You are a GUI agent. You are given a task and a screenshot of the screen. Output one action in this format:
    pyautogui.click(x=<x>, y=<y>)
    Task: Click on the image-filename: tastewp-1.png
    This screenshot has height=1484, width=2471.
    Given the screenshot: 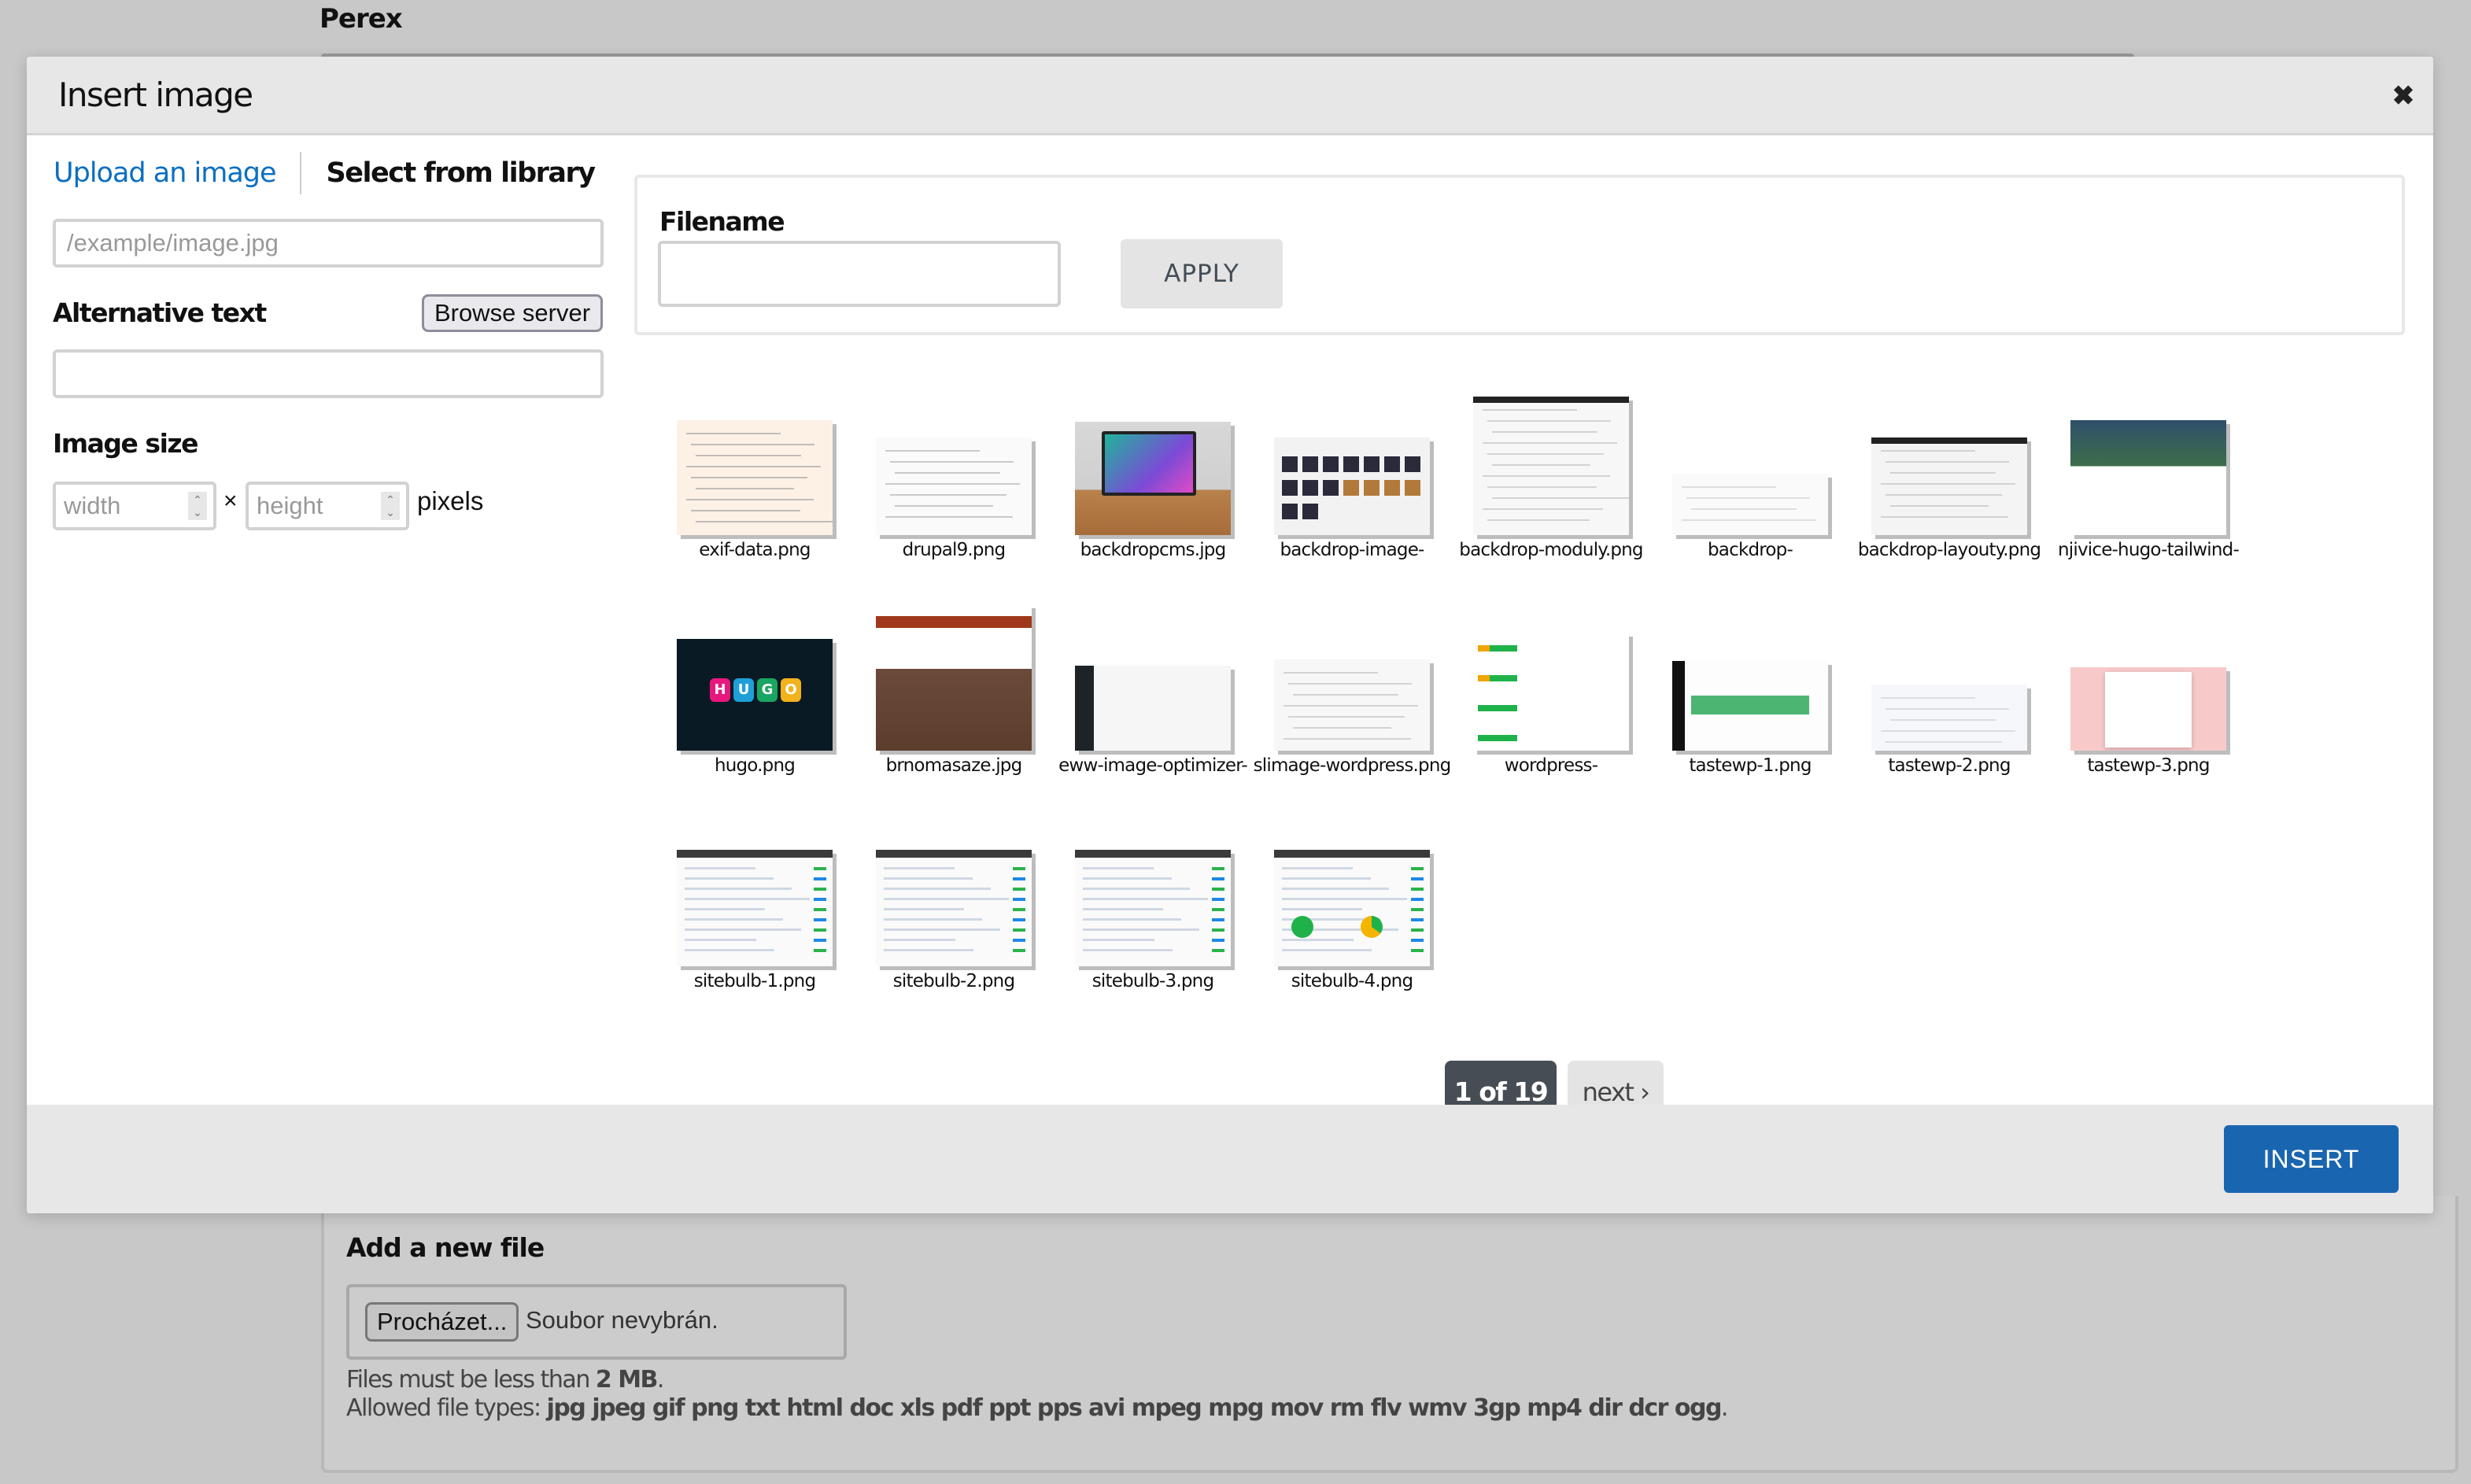 What is the action you would take?
    pyautogui.click(x=1750, y=765)
    